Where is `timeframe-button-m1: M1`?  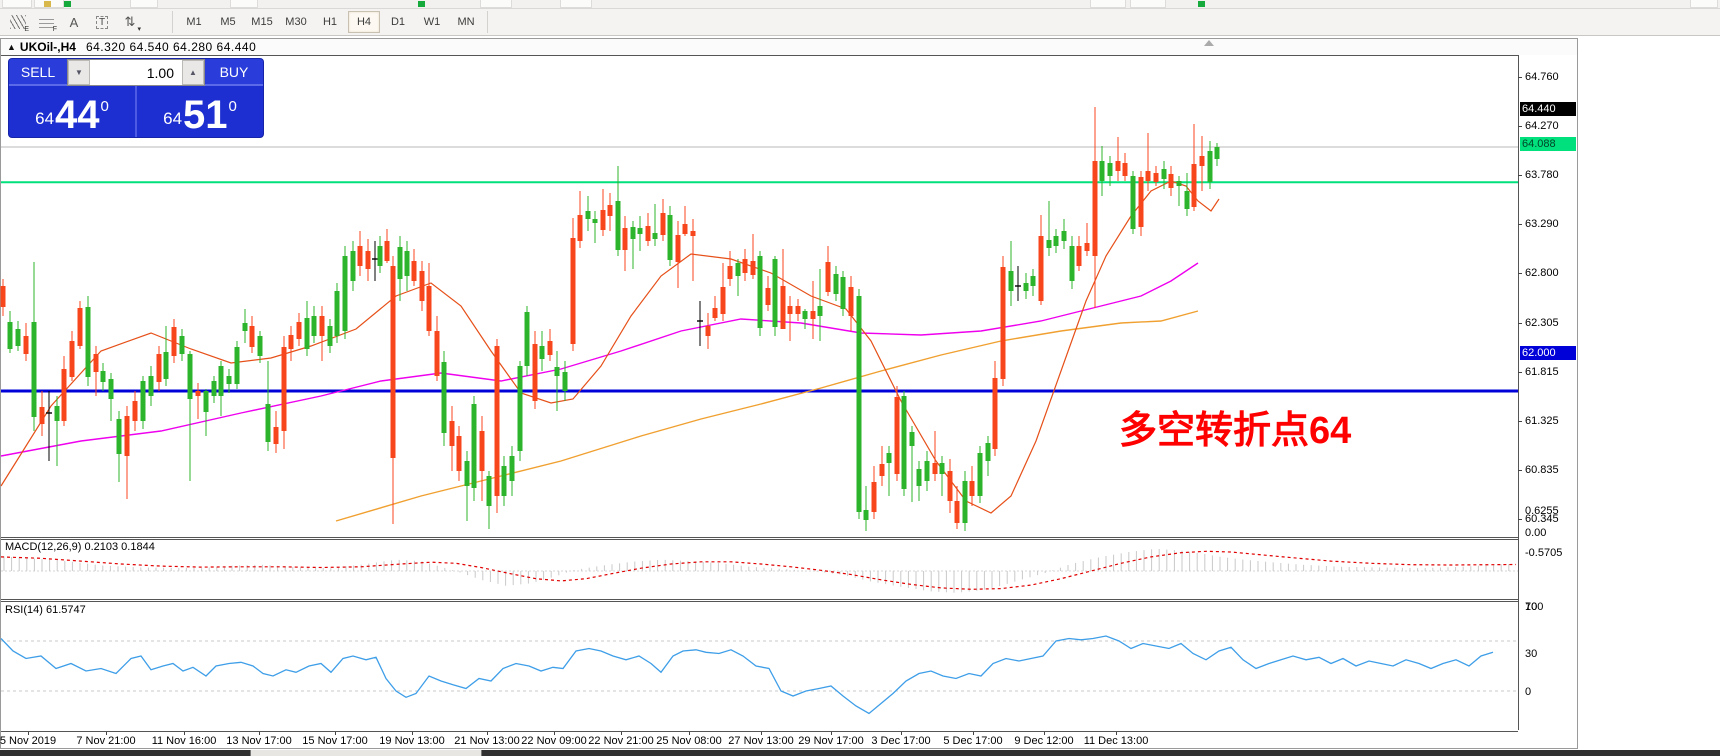
timeframe-button-m1: M1 is located at coordinates (194, 22).